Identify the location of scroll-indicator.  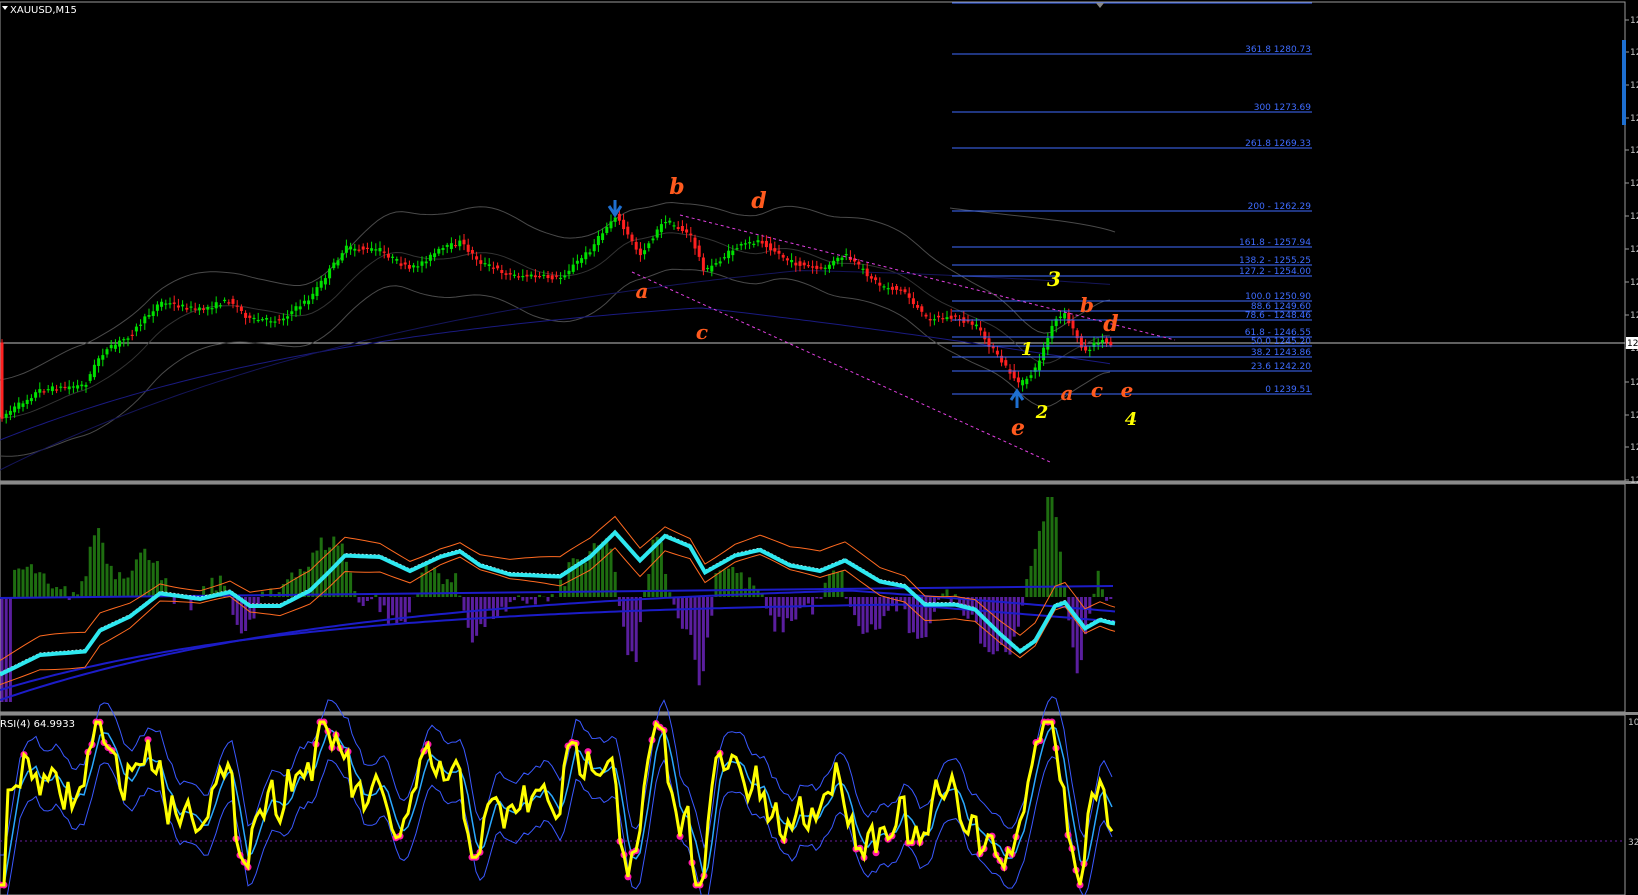
(1624, 82).